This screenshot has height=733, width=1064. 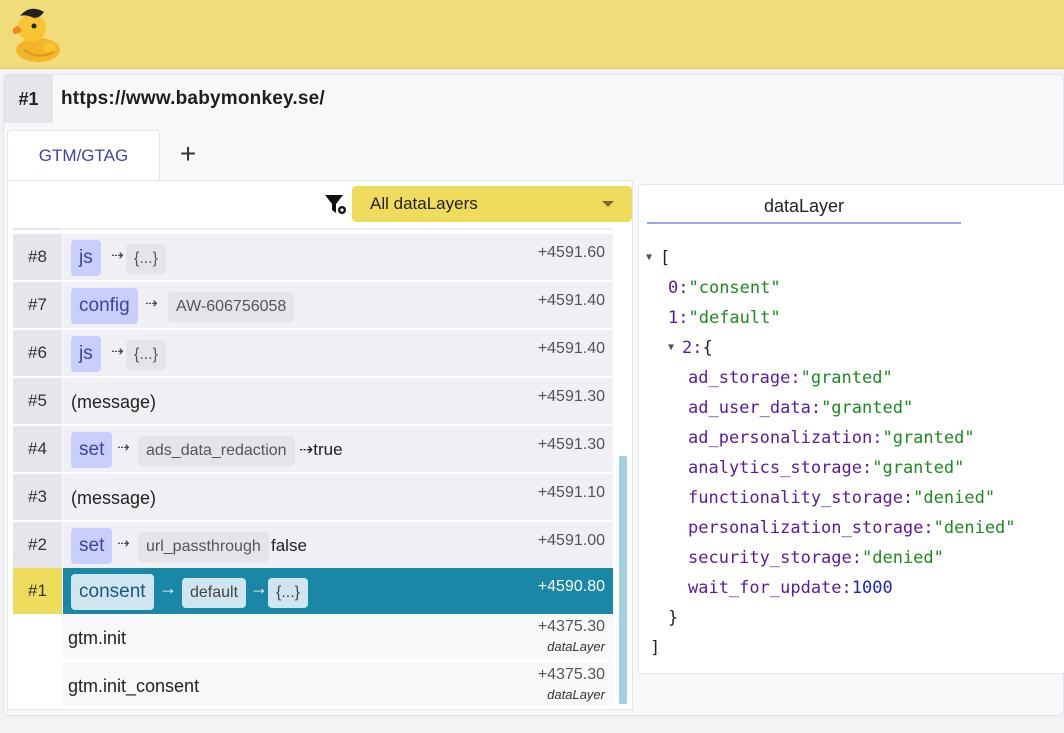 I want to click on json-entry: security_storage:"denied", so click(x=816, y=558).